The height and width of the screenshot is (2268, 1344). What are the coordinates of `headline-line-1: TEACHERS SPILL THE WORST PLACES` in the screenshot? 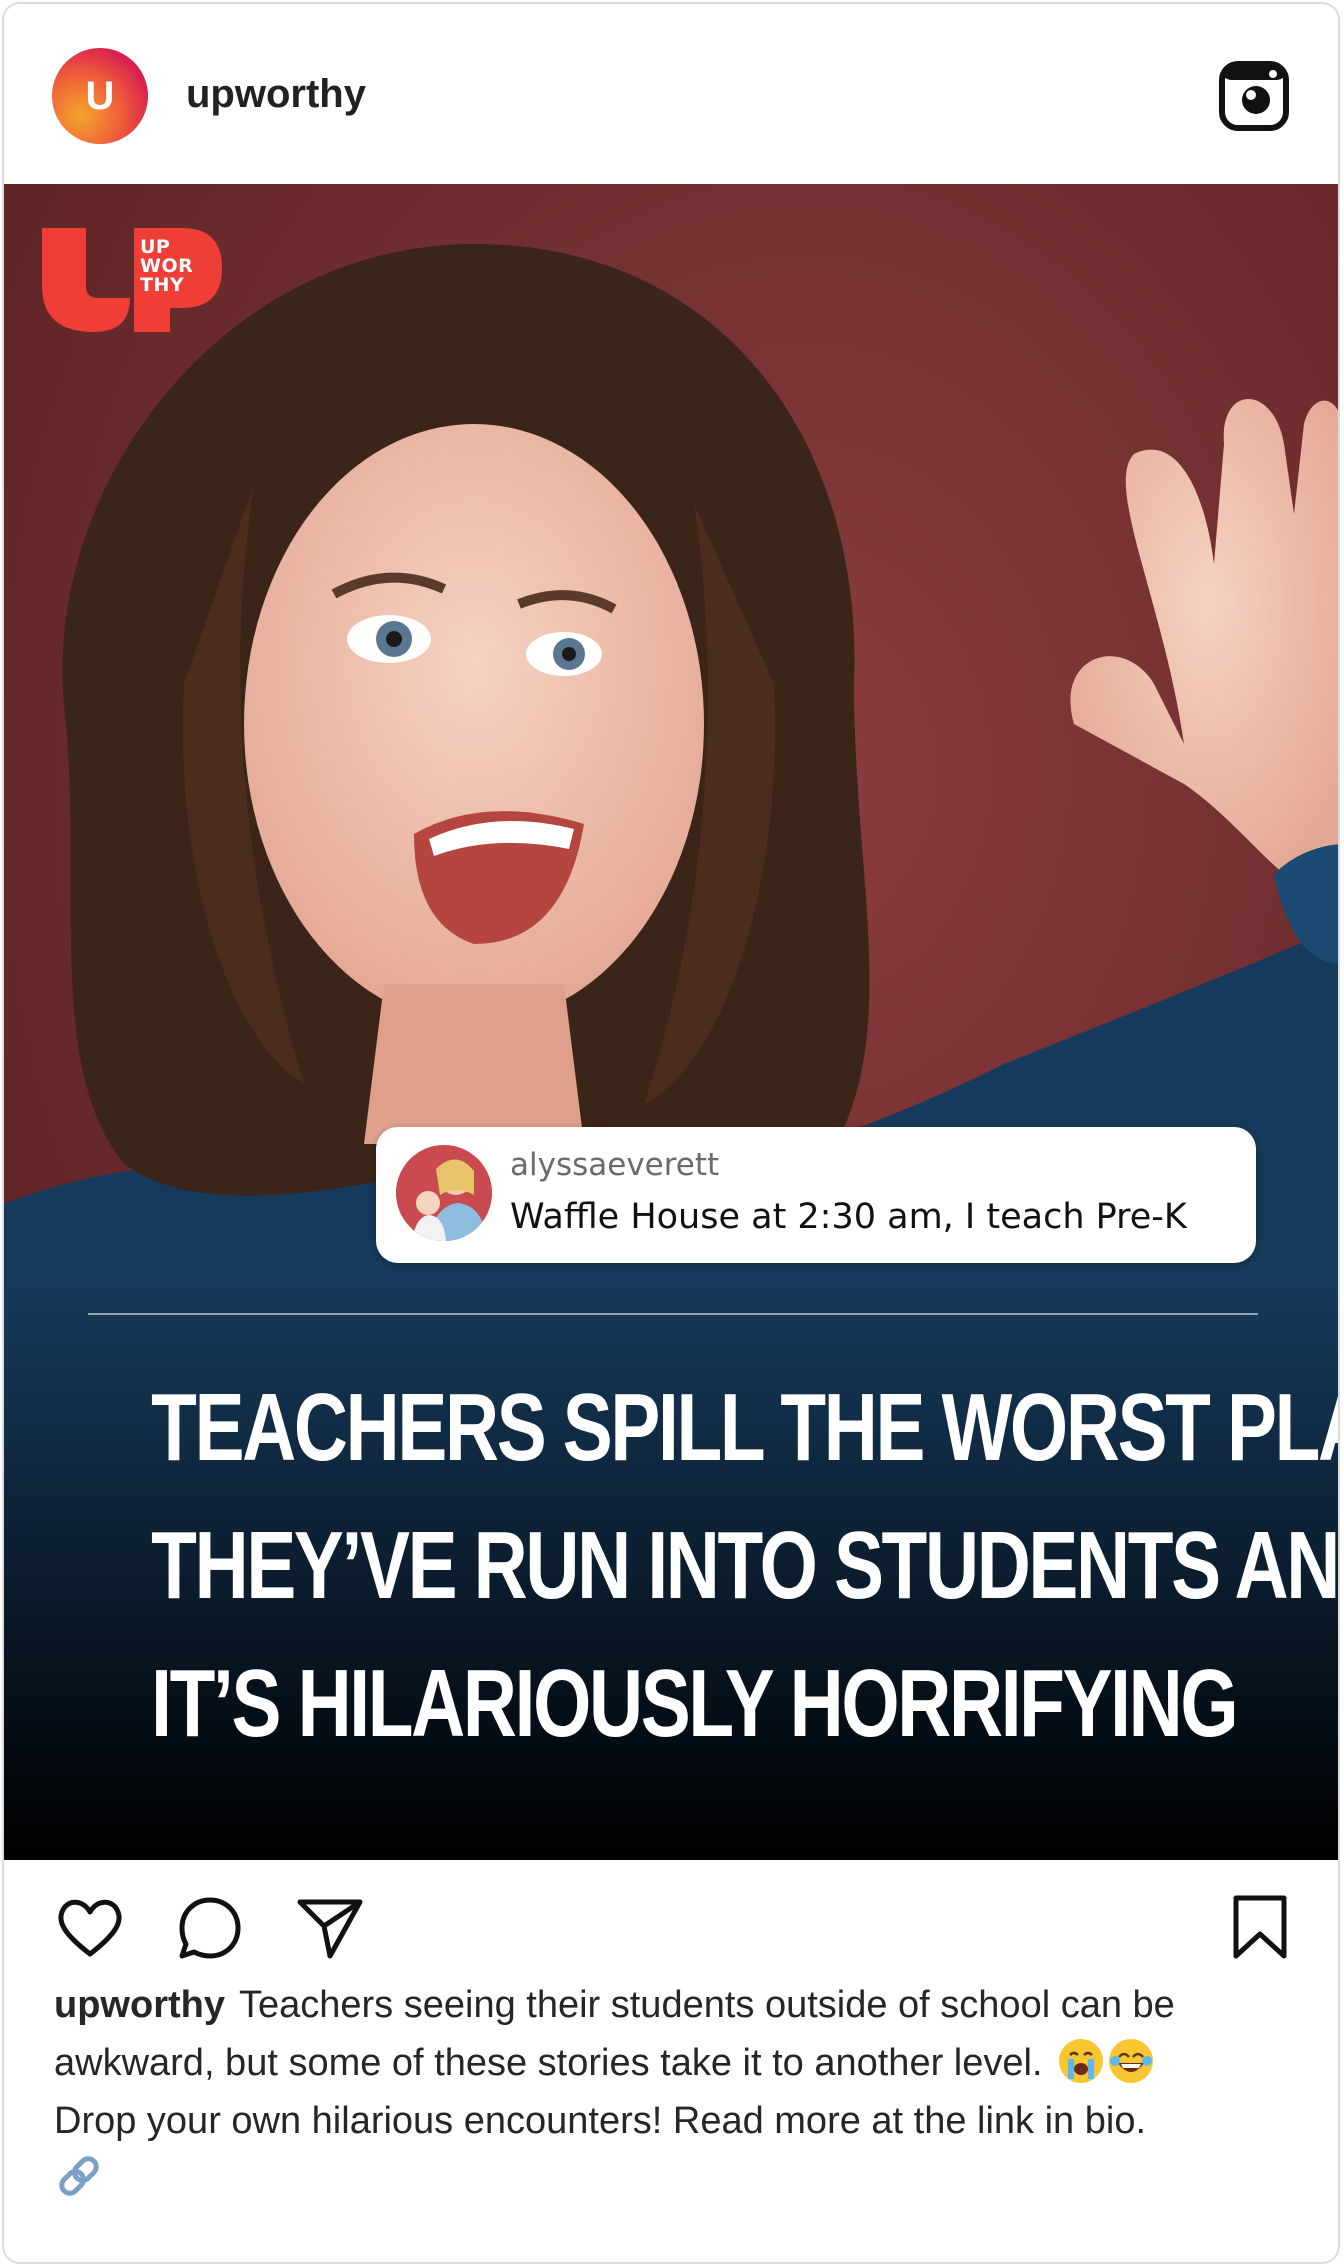 It's located at (744, 1427).